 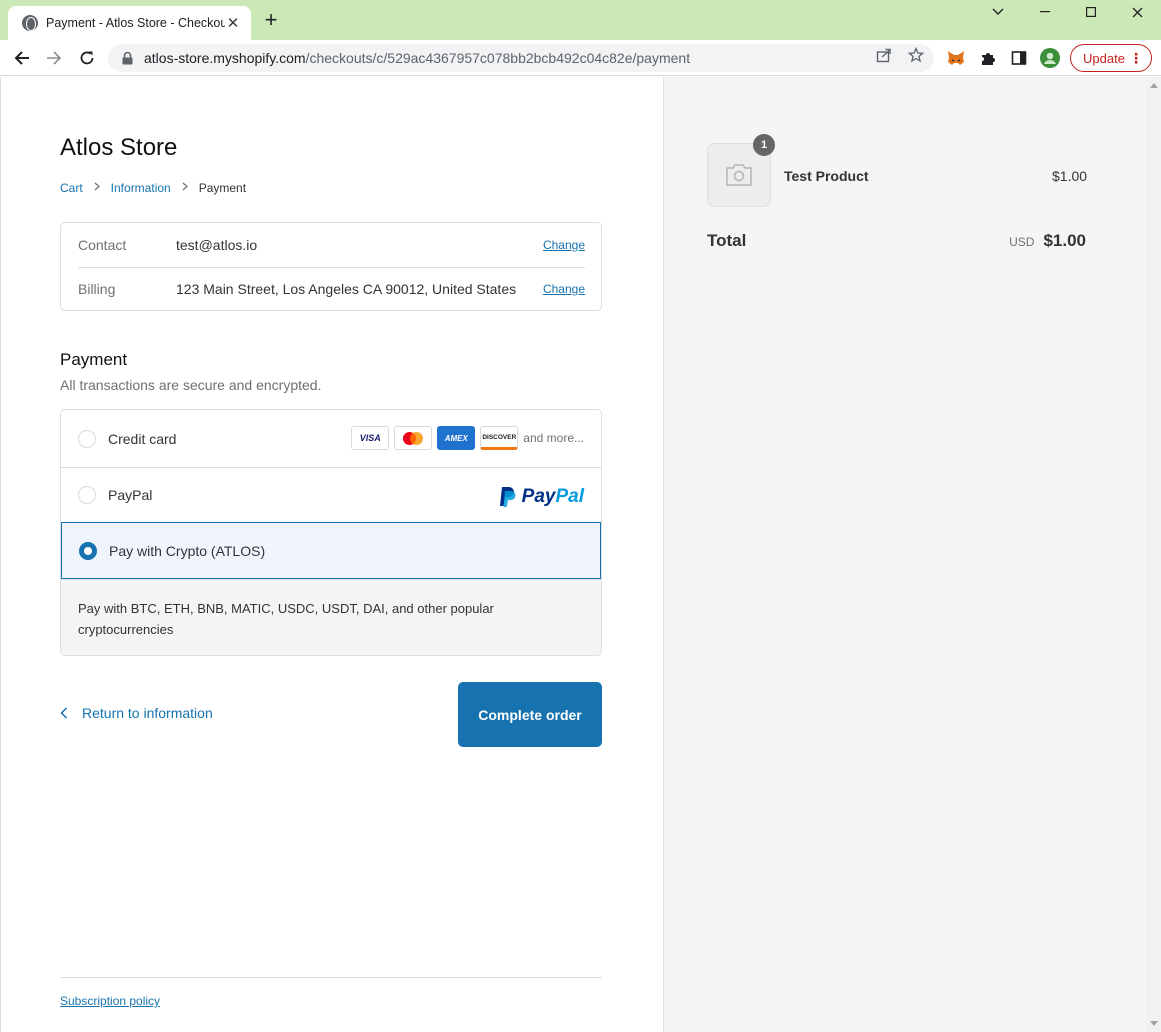 What do you see at coordinates (727, 240) in the screenshot?
I see `total-label: Total` at bounding box center [727, 240].